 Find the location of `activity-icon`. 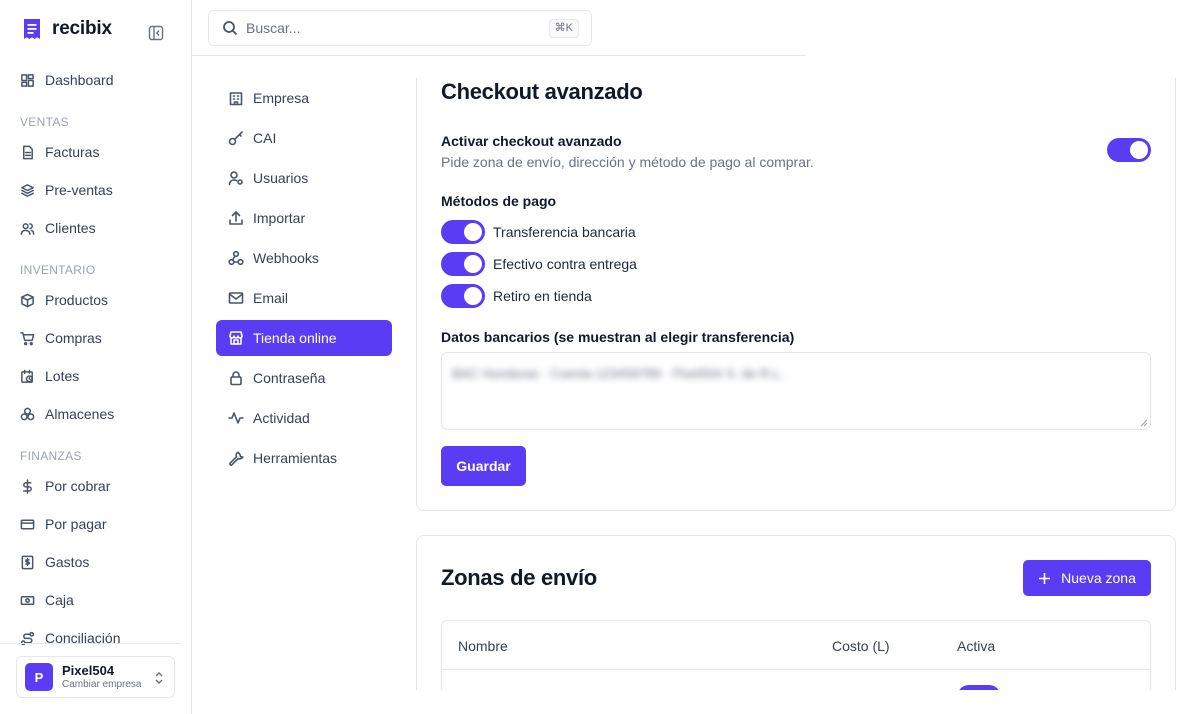

activity-icon is located at coordinates (236, 418).